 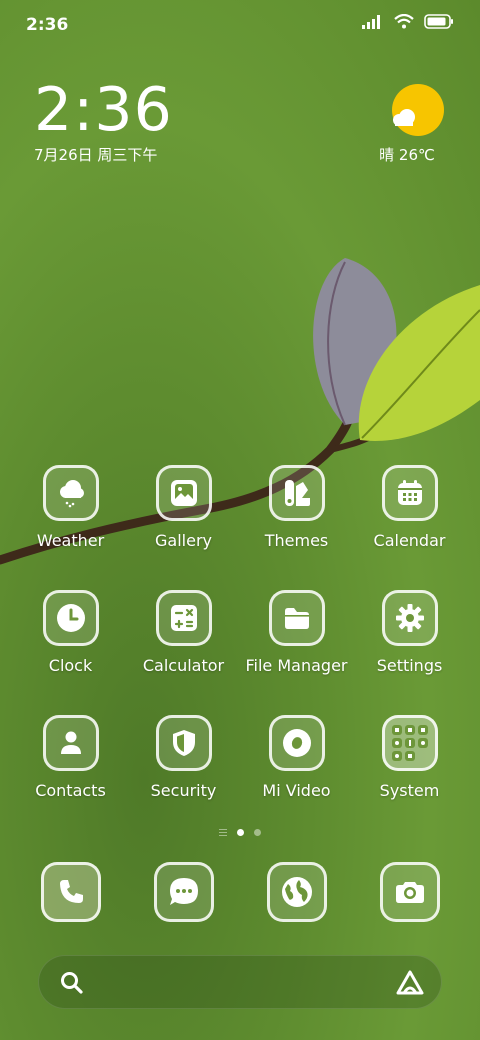 I want to click on weather-widget: 晴 26℃, so click(x=411, y=124).